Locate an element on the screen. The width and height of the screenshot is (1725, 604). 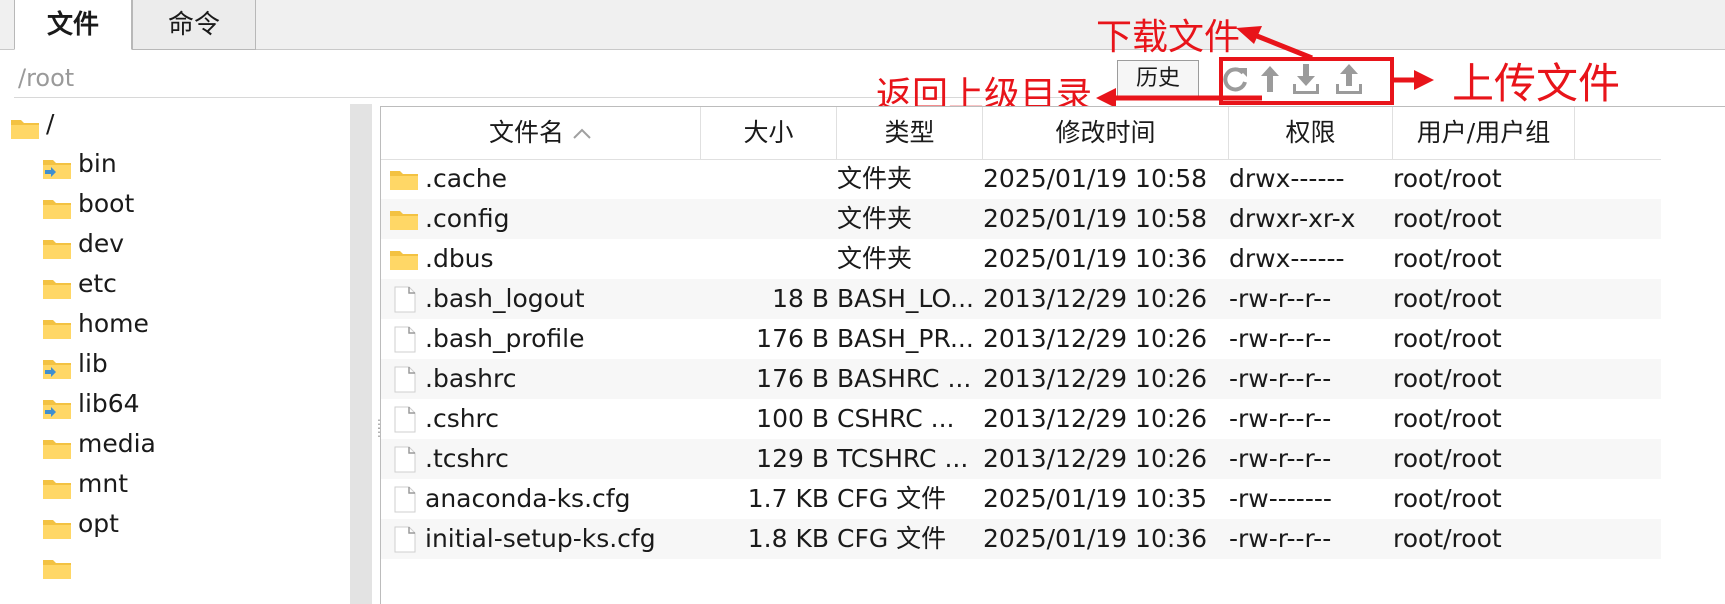
column-header: 文件名 is located at coordinates (541, 133).